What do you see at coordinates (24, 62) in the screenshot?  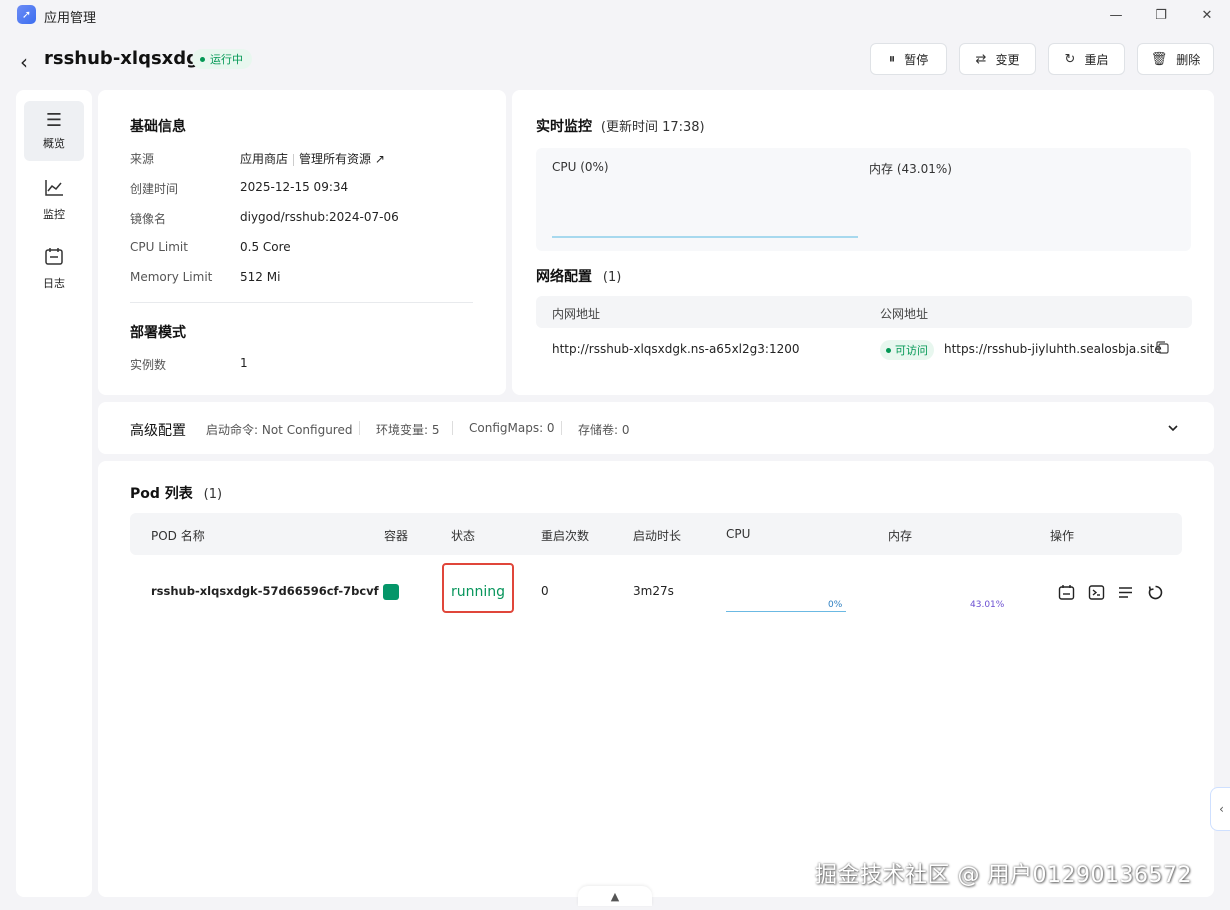 I see `back-arrow-icon: ‹` at bounding box center [24, 62].